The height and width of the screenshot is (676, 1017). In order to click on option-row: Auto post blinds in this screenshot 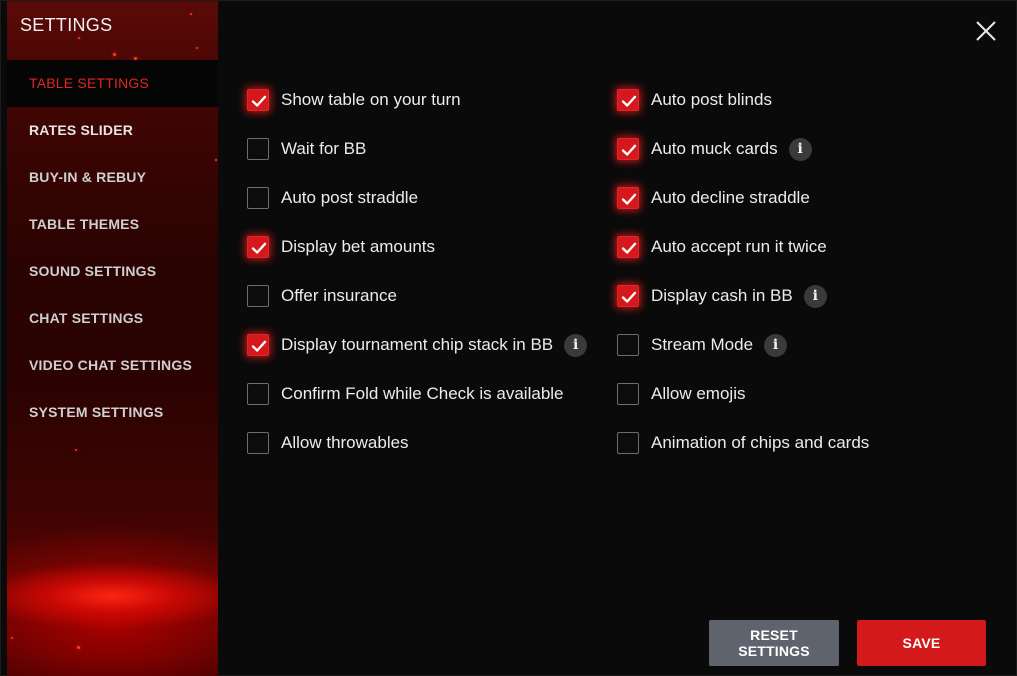, I will do `click(694, 100)`.